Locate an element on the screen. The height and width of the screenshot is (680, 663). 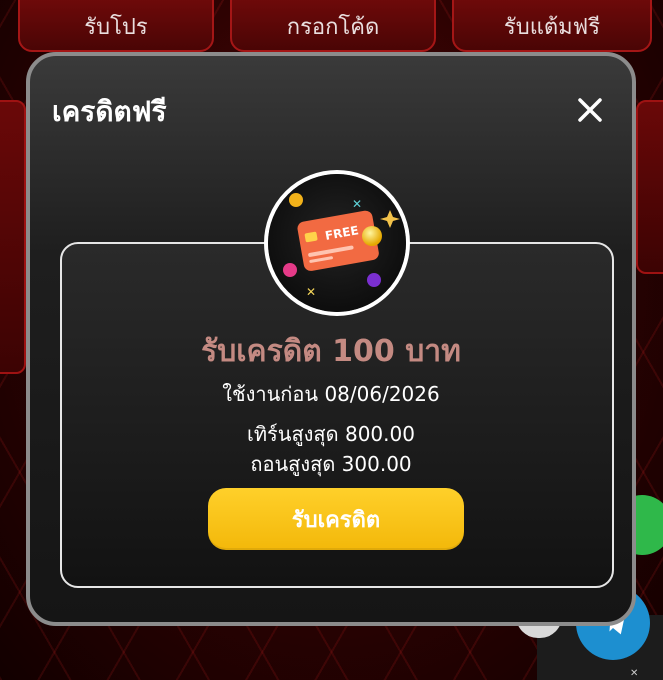
dock-close-icon: ✕ is located at coordinates (634, 673).